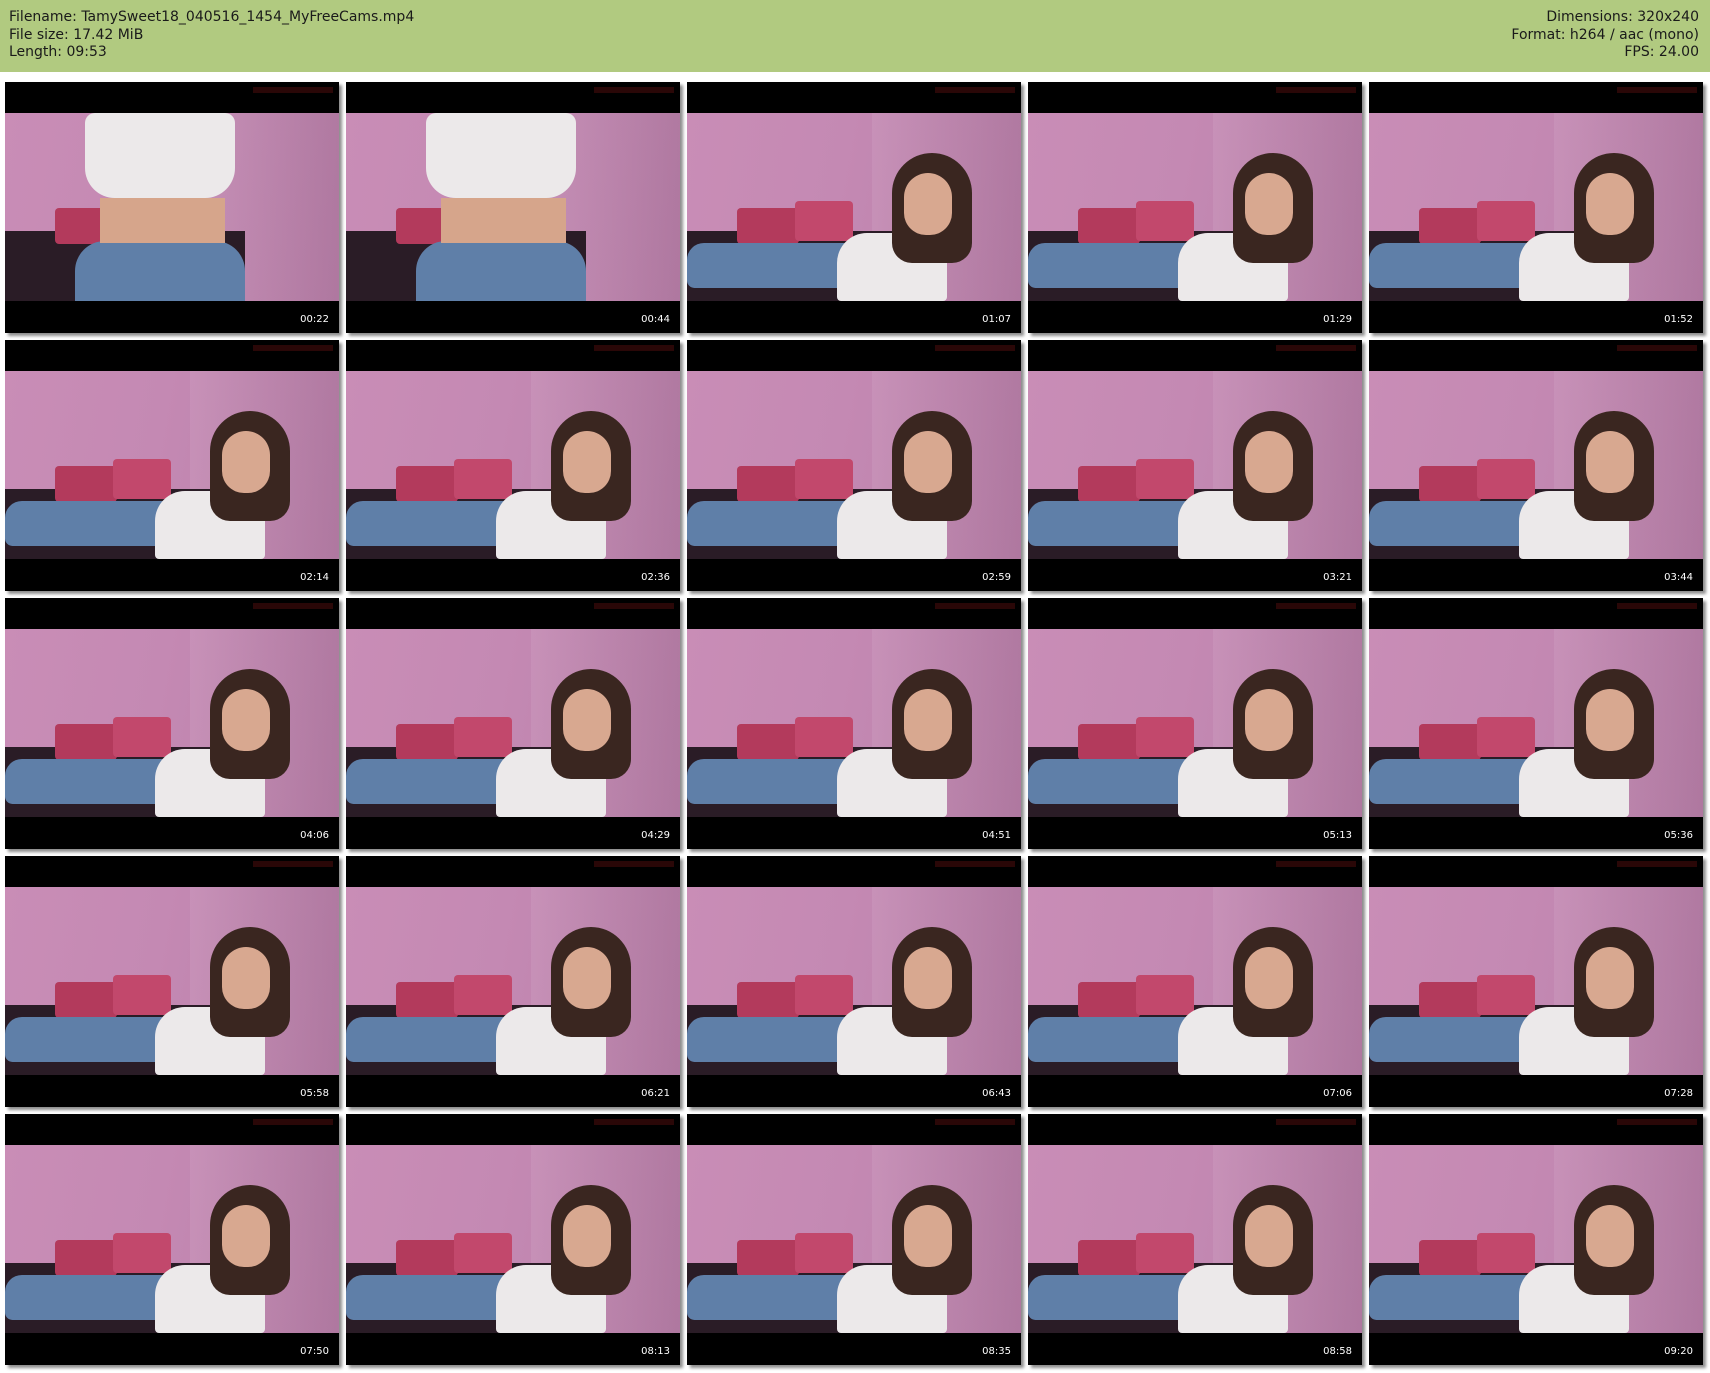 The height and width of the screenshot is (1373, 1710). Describe the element at coordinates (1536, 207) in the screenshot. I see `video-thumbnail: 01:52` at that location.